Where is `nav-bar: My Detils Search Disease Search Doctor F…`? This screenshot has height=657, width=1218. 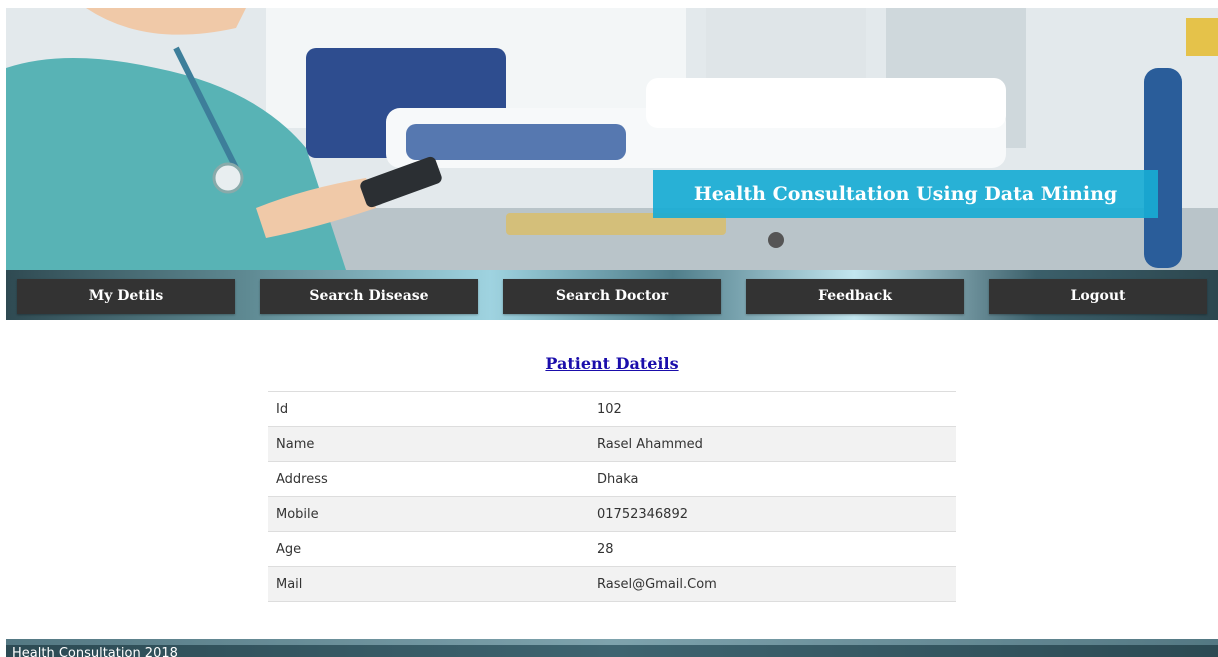 nav-bar: My Detils Search Disease Search Doctor F… is located at coordinates (612, 295).